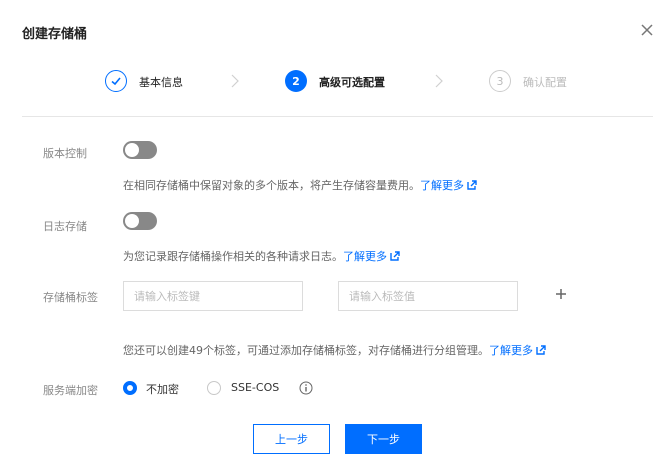 This screenshot has width=672, height=476. Describe the element at coordinates (70, 297) in the screenshot. I see `tags-label: 存储桶标签` at that location.